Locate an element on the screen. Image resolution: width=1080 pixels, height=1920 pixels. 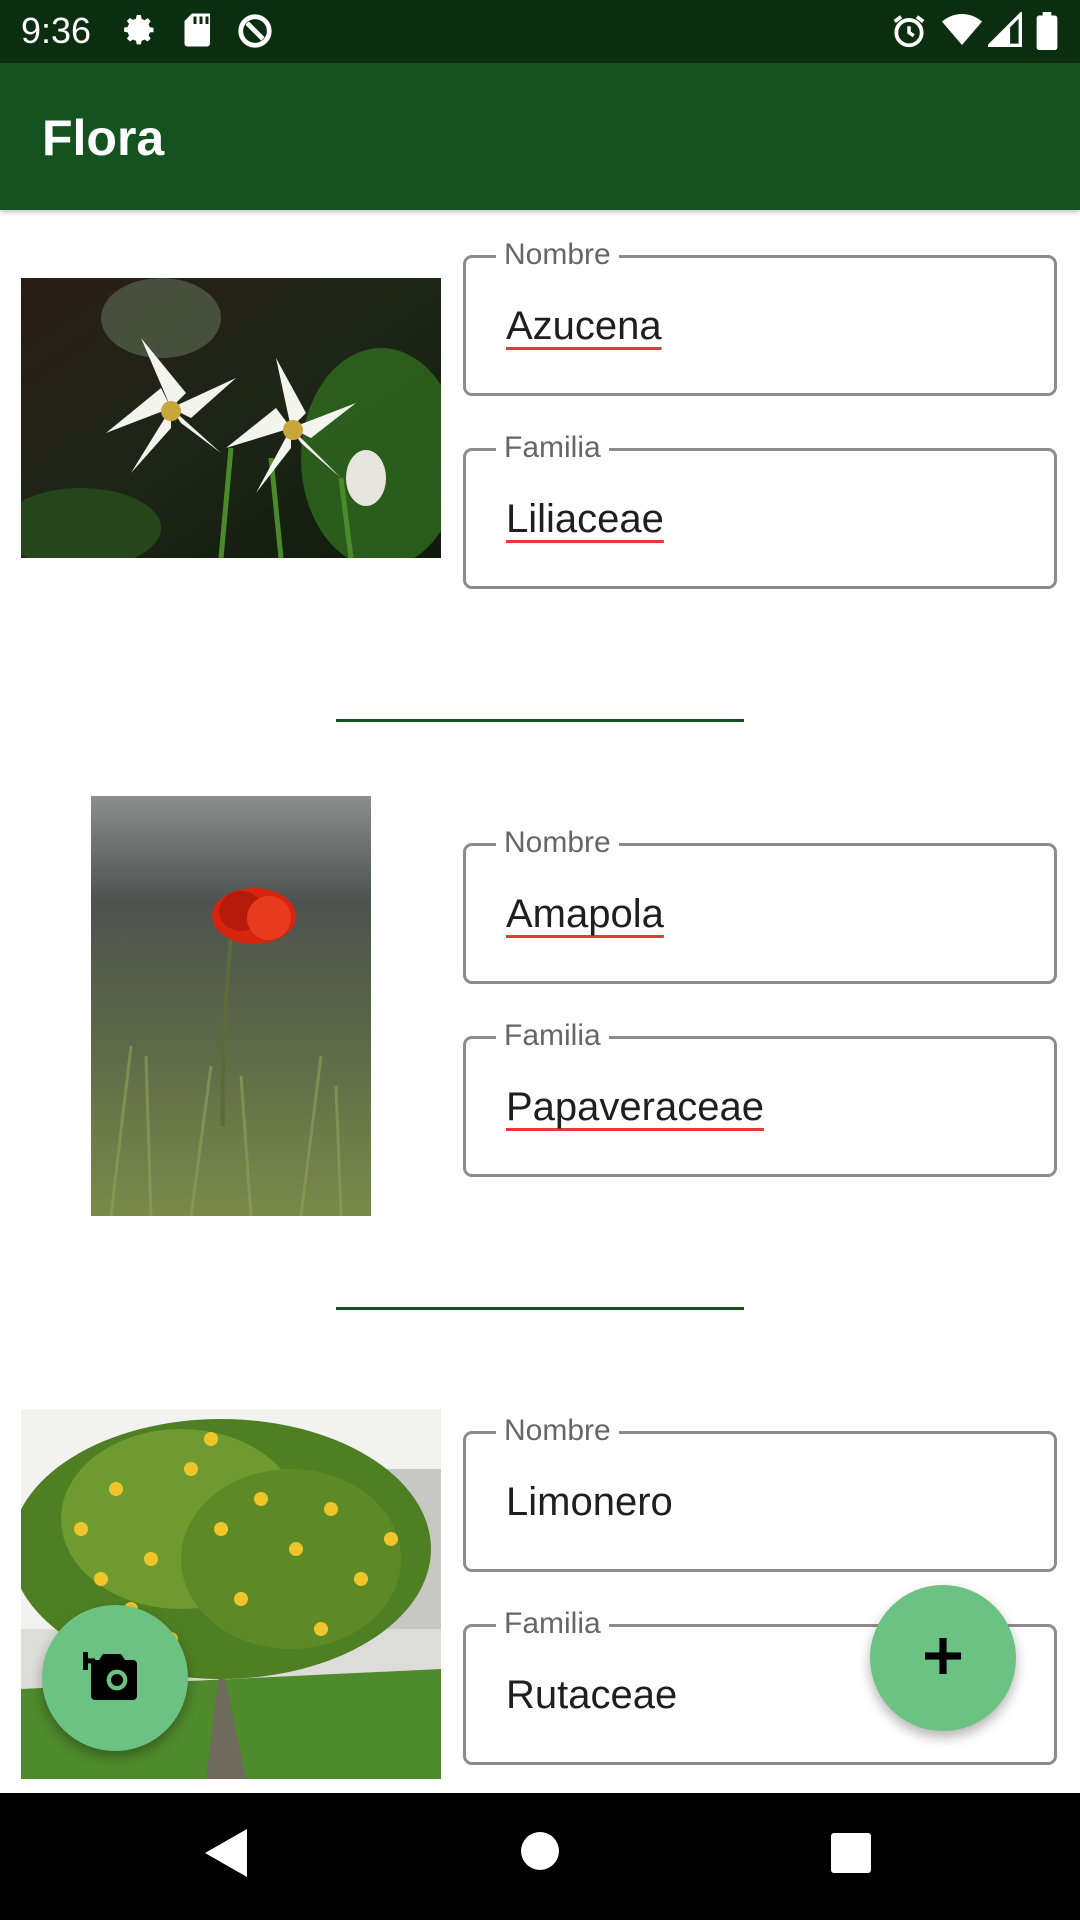
family-field-value: Rutaceae is located at coordinates (592, 1695).